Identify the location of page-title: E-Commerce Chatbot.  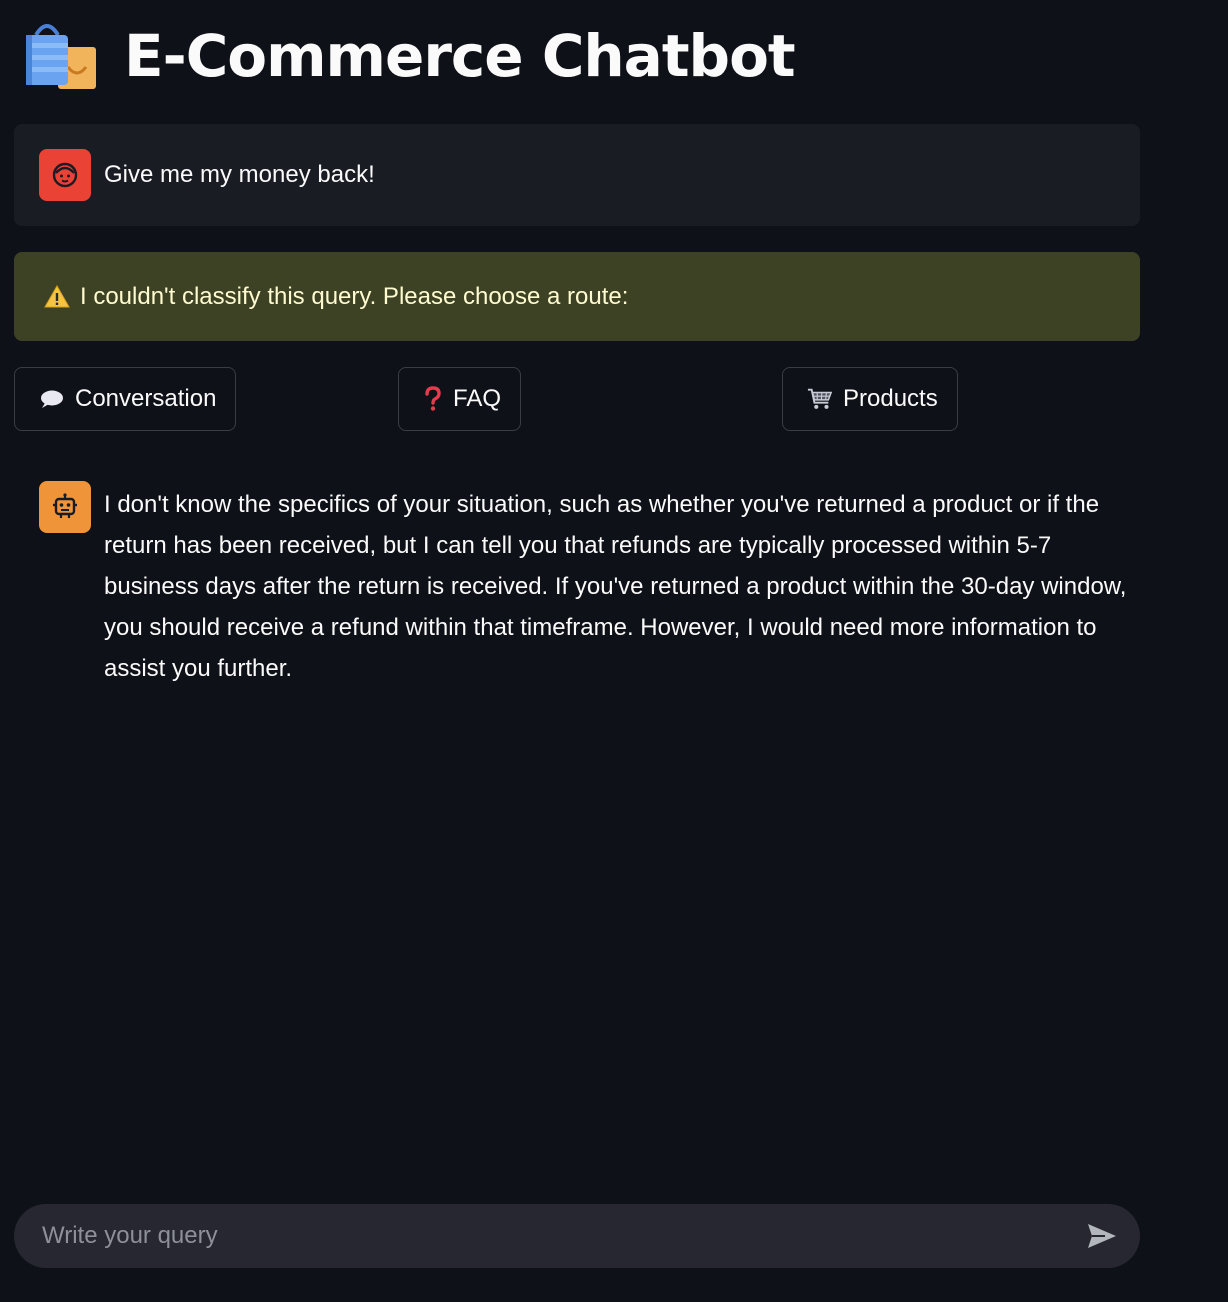
(460, 56).